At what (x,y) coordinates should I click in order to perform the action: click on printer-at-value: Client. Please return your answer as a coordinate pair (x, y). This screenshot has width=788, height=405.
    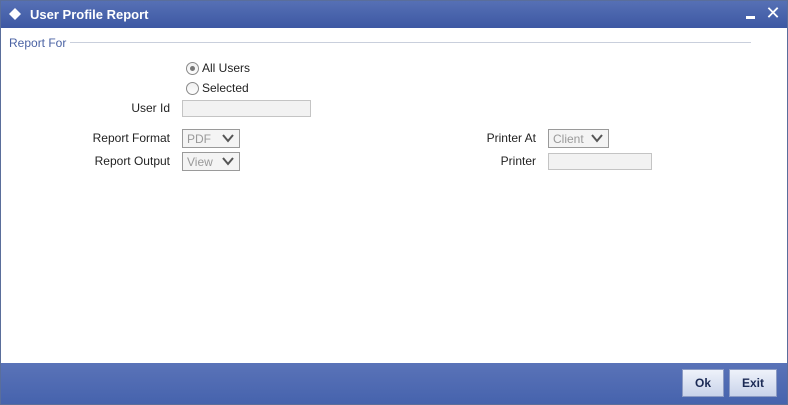
    Looking at the image, I should click on (568, 139).